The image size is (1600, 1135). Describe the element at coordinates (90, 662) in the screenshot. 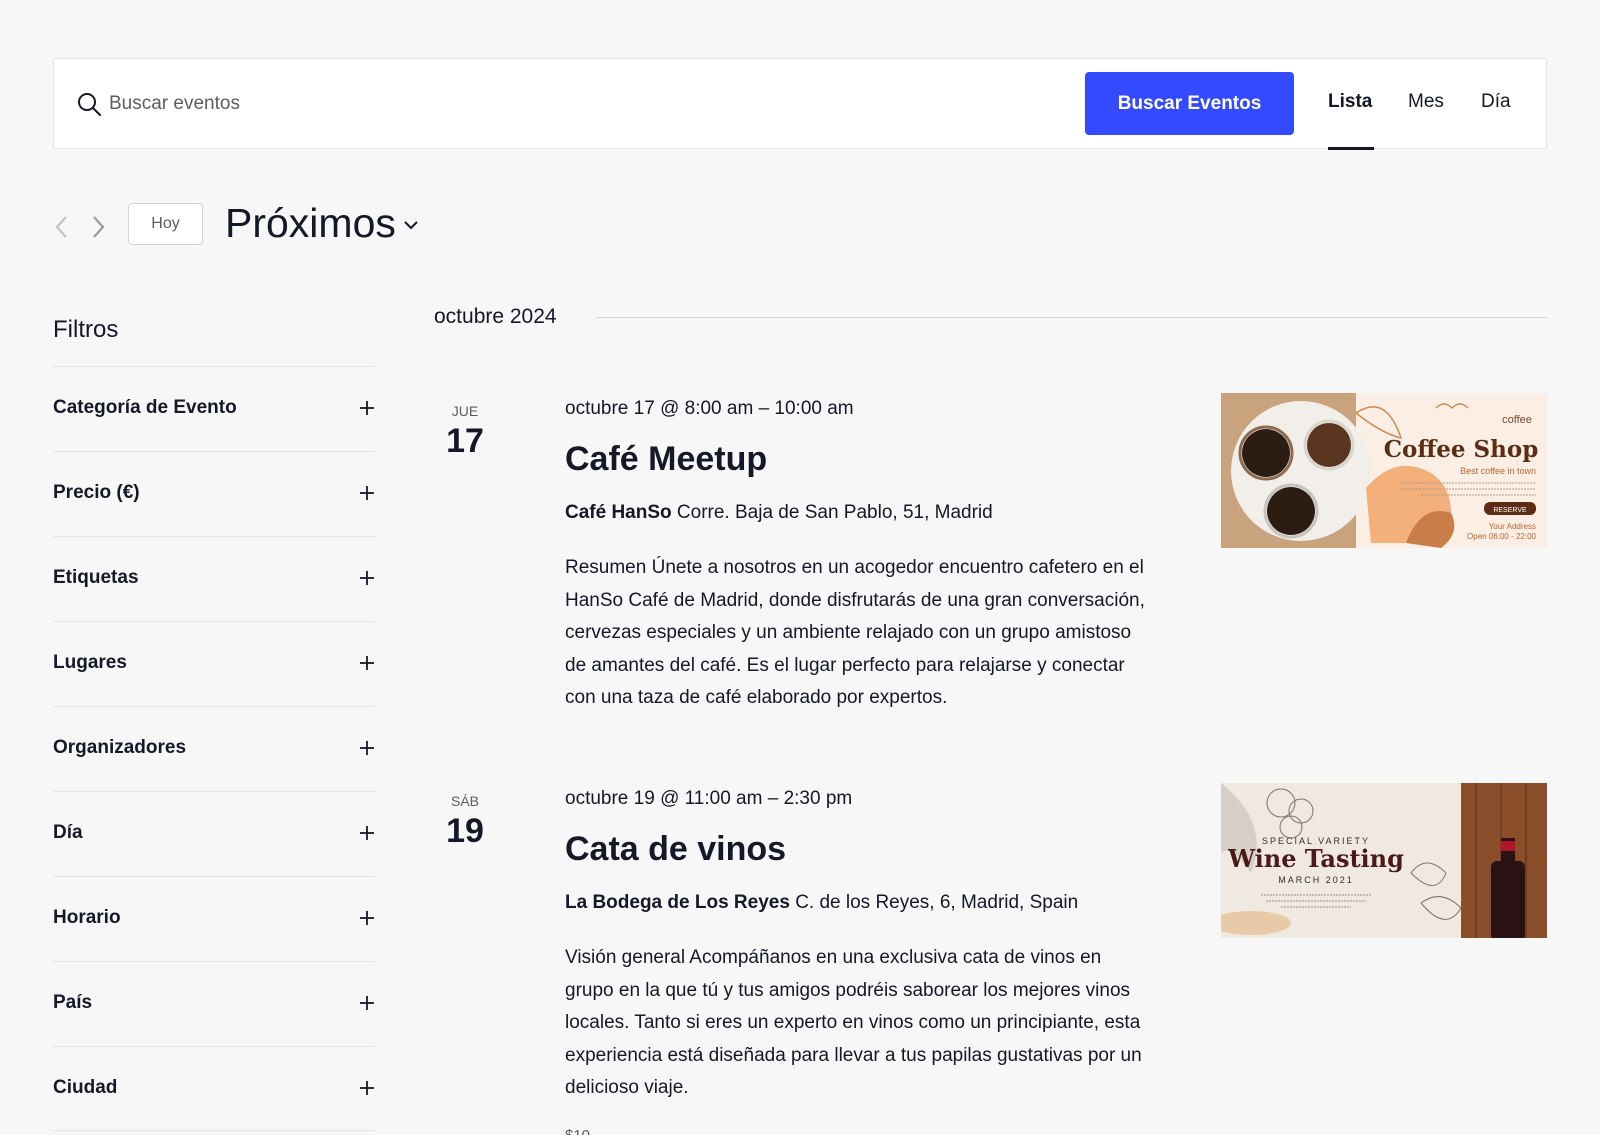

I see `filter-label: Lugares` at that location.